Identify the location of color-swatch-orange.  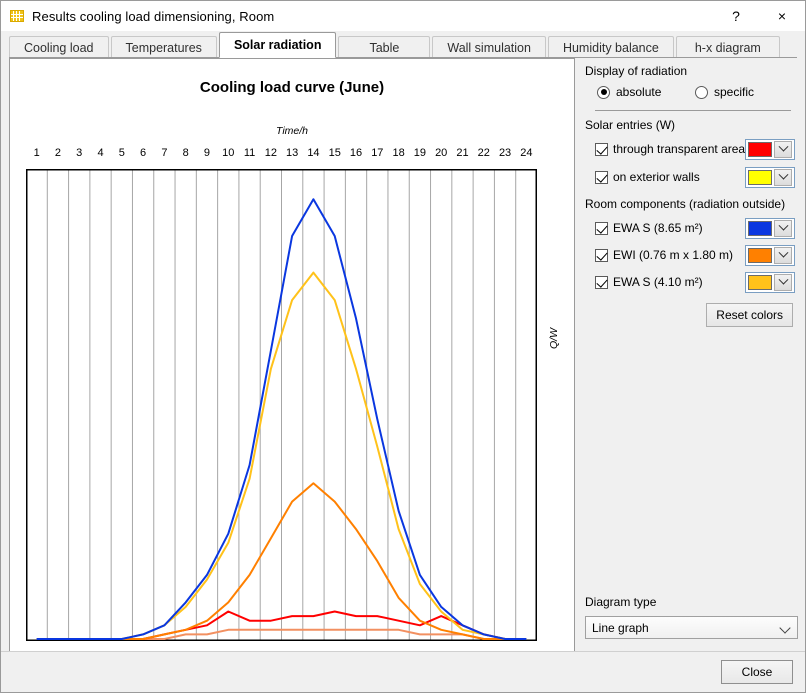
(760, 255).